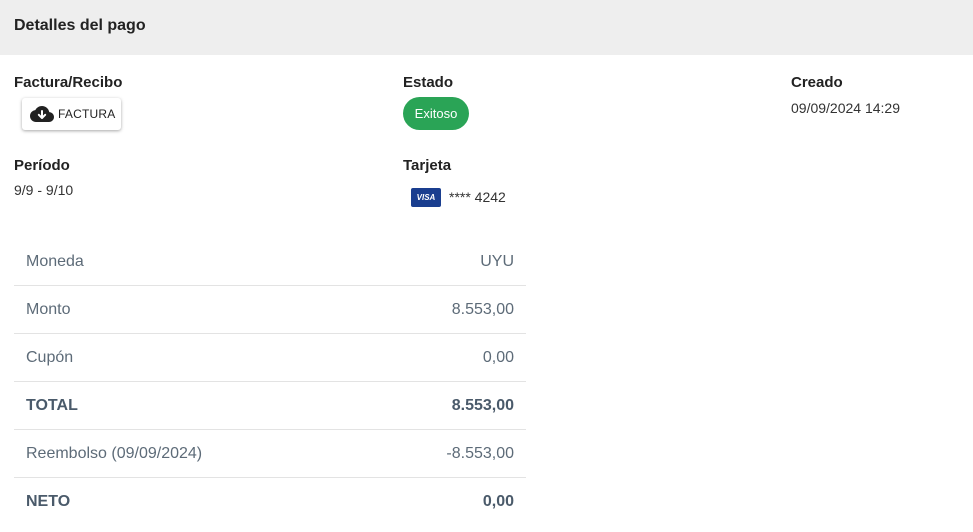 This screenshot has width=973, height=532. What do you see at coordinates (270, 406) in the screenshot?
I see `summary-row-total: TOTAL 8.553,00` at bounding box center [270, 406].